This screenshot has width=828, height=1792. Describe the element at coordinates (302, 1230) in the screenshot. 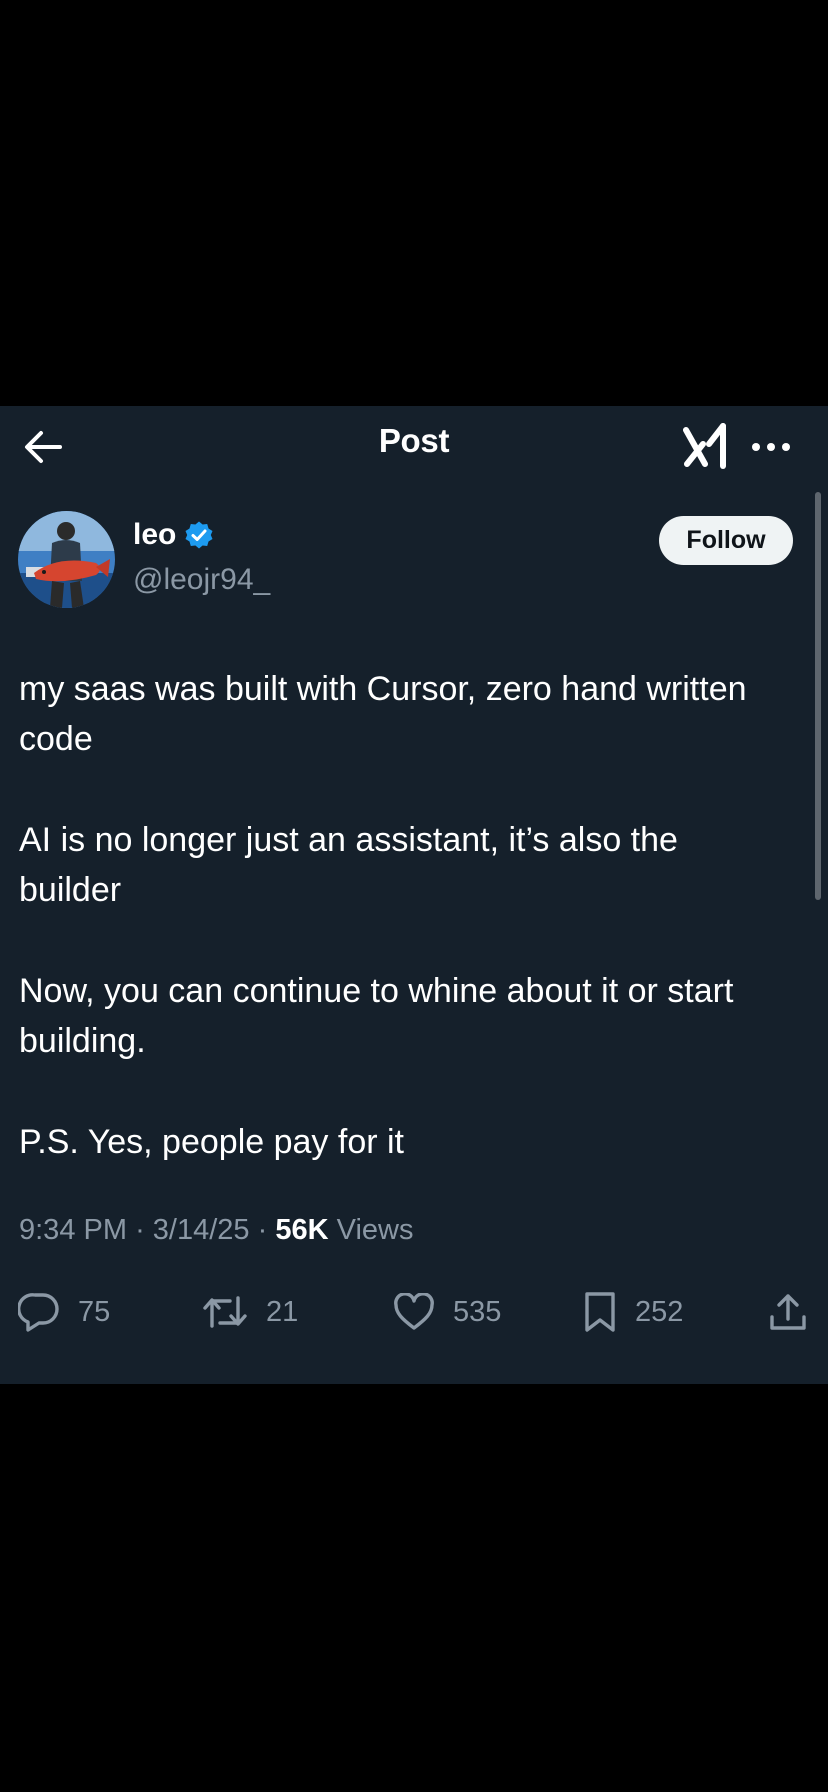

I see `views-count: 56K` at that location.